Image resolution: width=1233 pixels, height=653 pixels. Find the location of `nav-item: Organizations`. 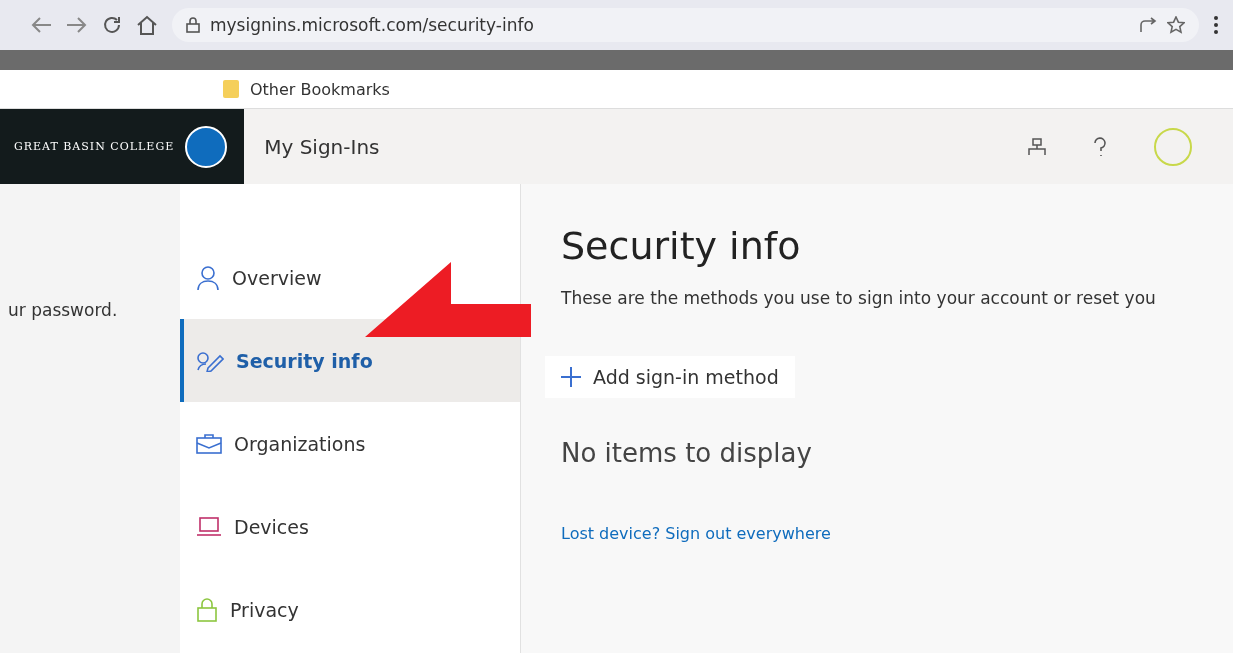

nav-item: Organizations is located at coordinates (350, 443).